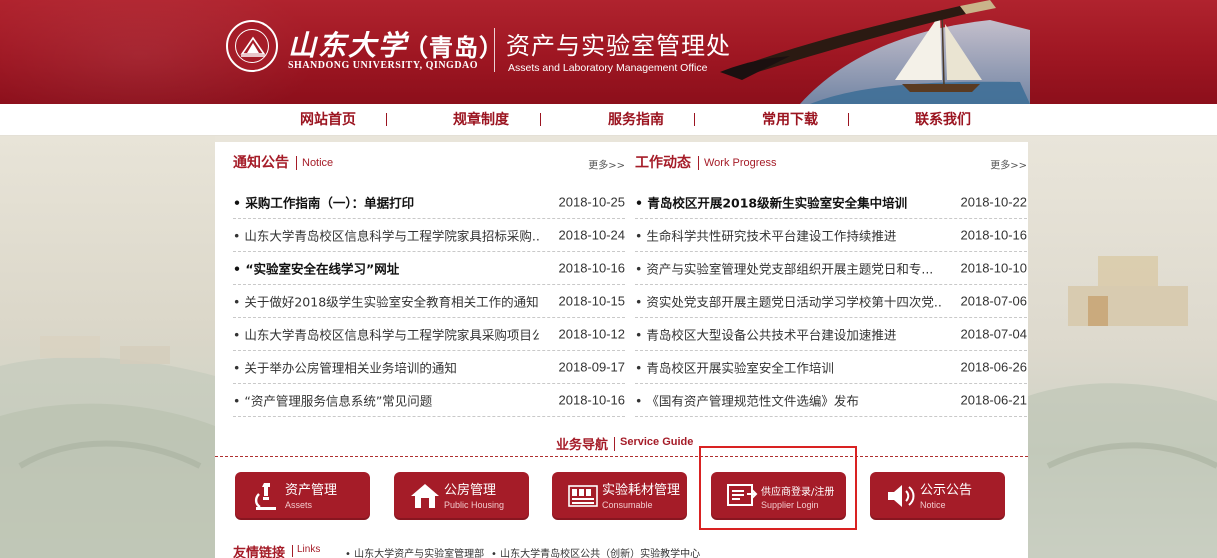 This screenshot has width=1217, height=558. Describe the element at coordinates (265, 496) in the screenshot. I see `microscope-icon` at that location.